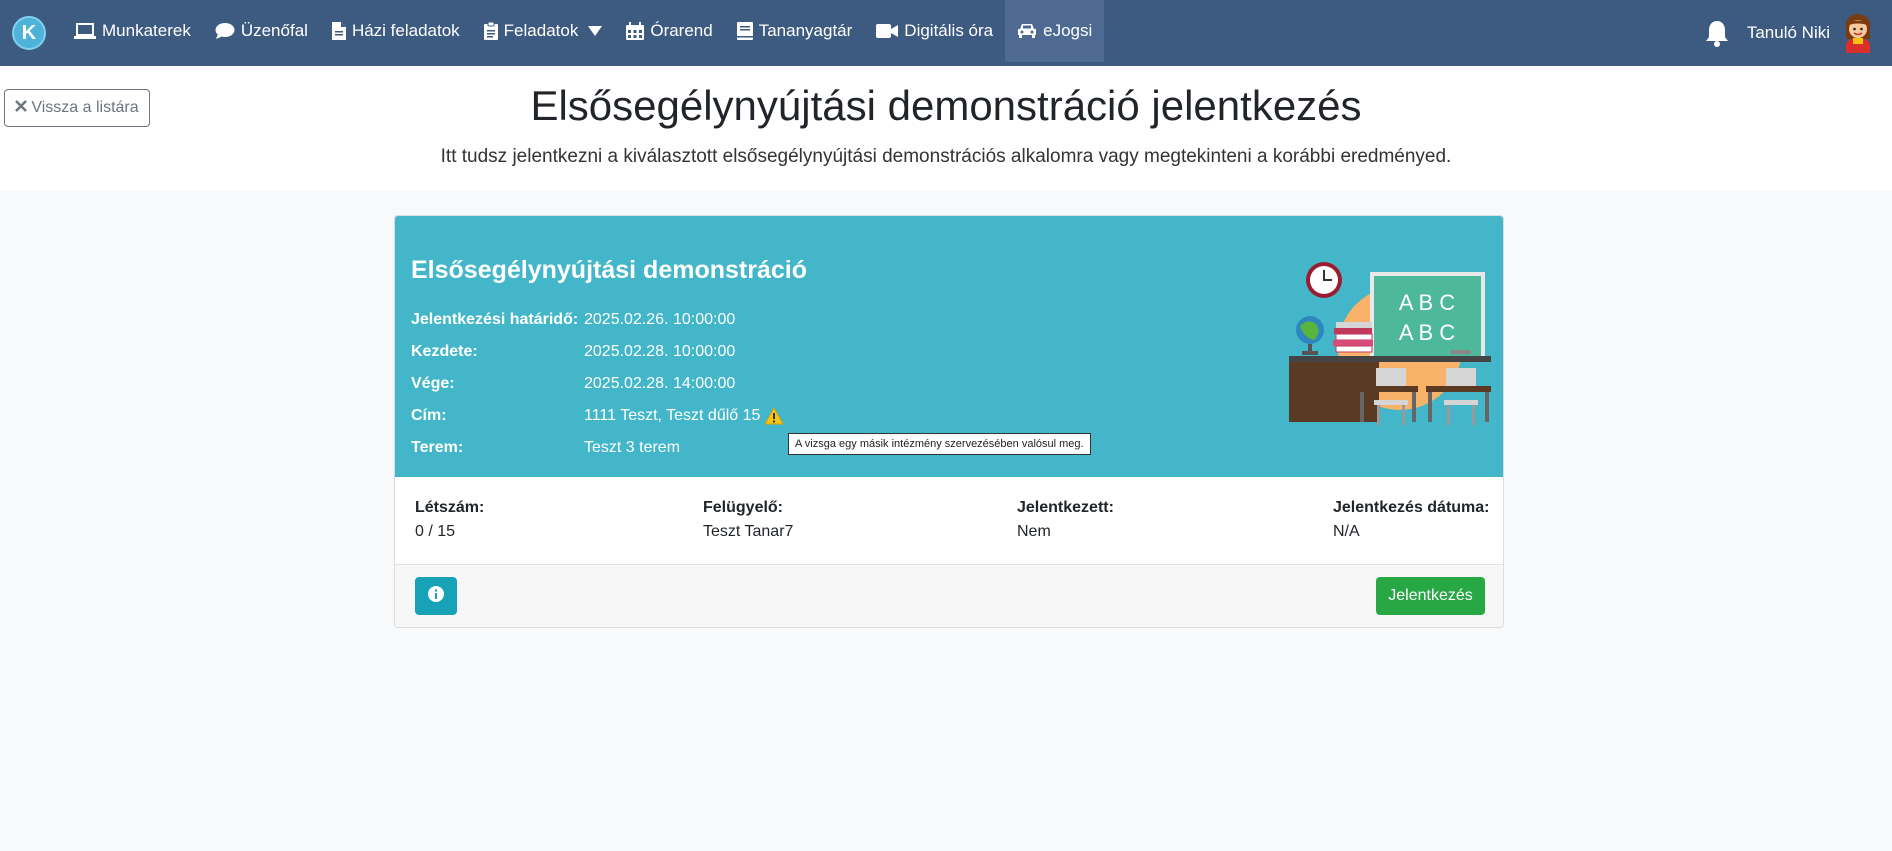 The width and height of the screenshot is (1892, 851). I want to click on detail-value-wrap: 1111 Teszt, Teszt dűlő 15, so click(684, 416).